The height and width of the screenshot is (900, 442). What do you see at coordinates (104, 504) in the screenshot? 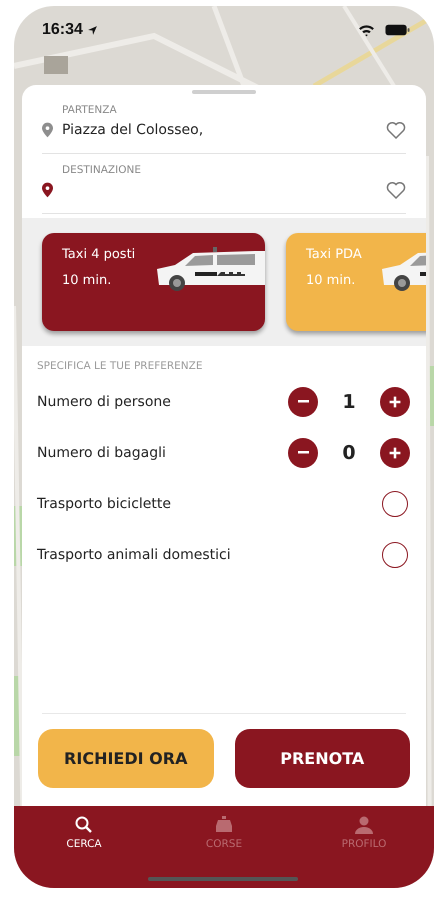
I see `preference-label: Trasporto biciclette` at bounding box center [104, 504].